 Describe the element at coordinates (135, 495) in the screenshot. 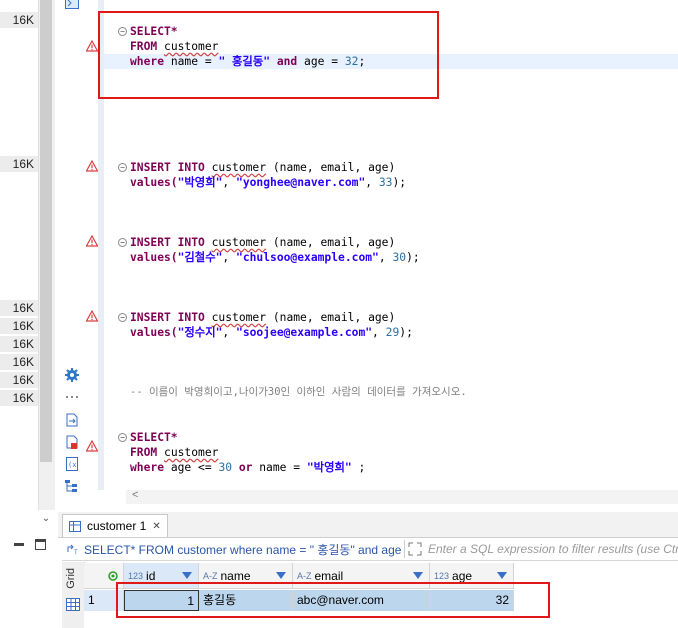

I see `scroll-left-icon: <` at that location.